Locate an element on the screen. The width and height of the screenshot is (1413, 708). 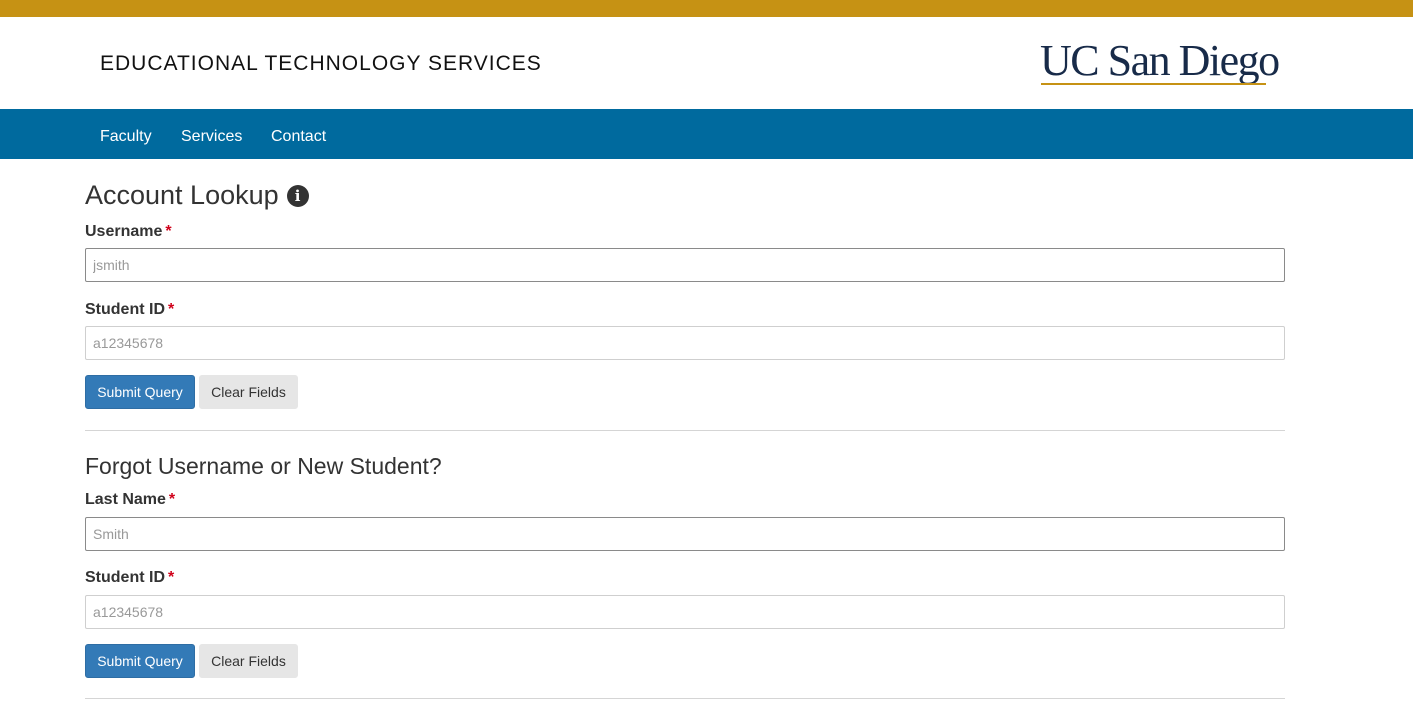
logo-text: UC San Diego is located at coordinates (1160, 60).